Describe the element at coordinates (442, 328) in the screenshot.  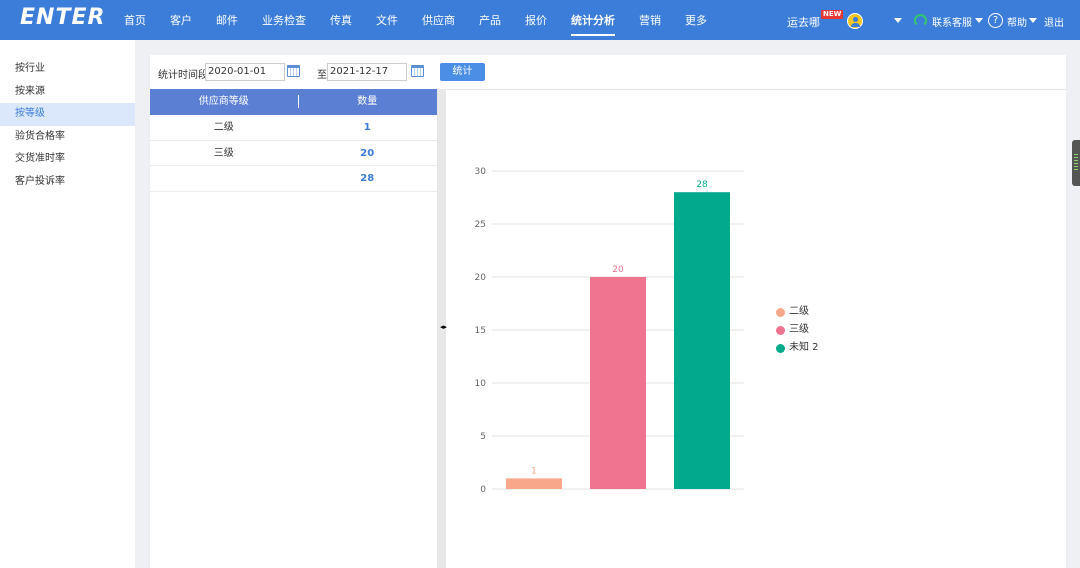
I see `panel-splitter: ◂▸` at that location.